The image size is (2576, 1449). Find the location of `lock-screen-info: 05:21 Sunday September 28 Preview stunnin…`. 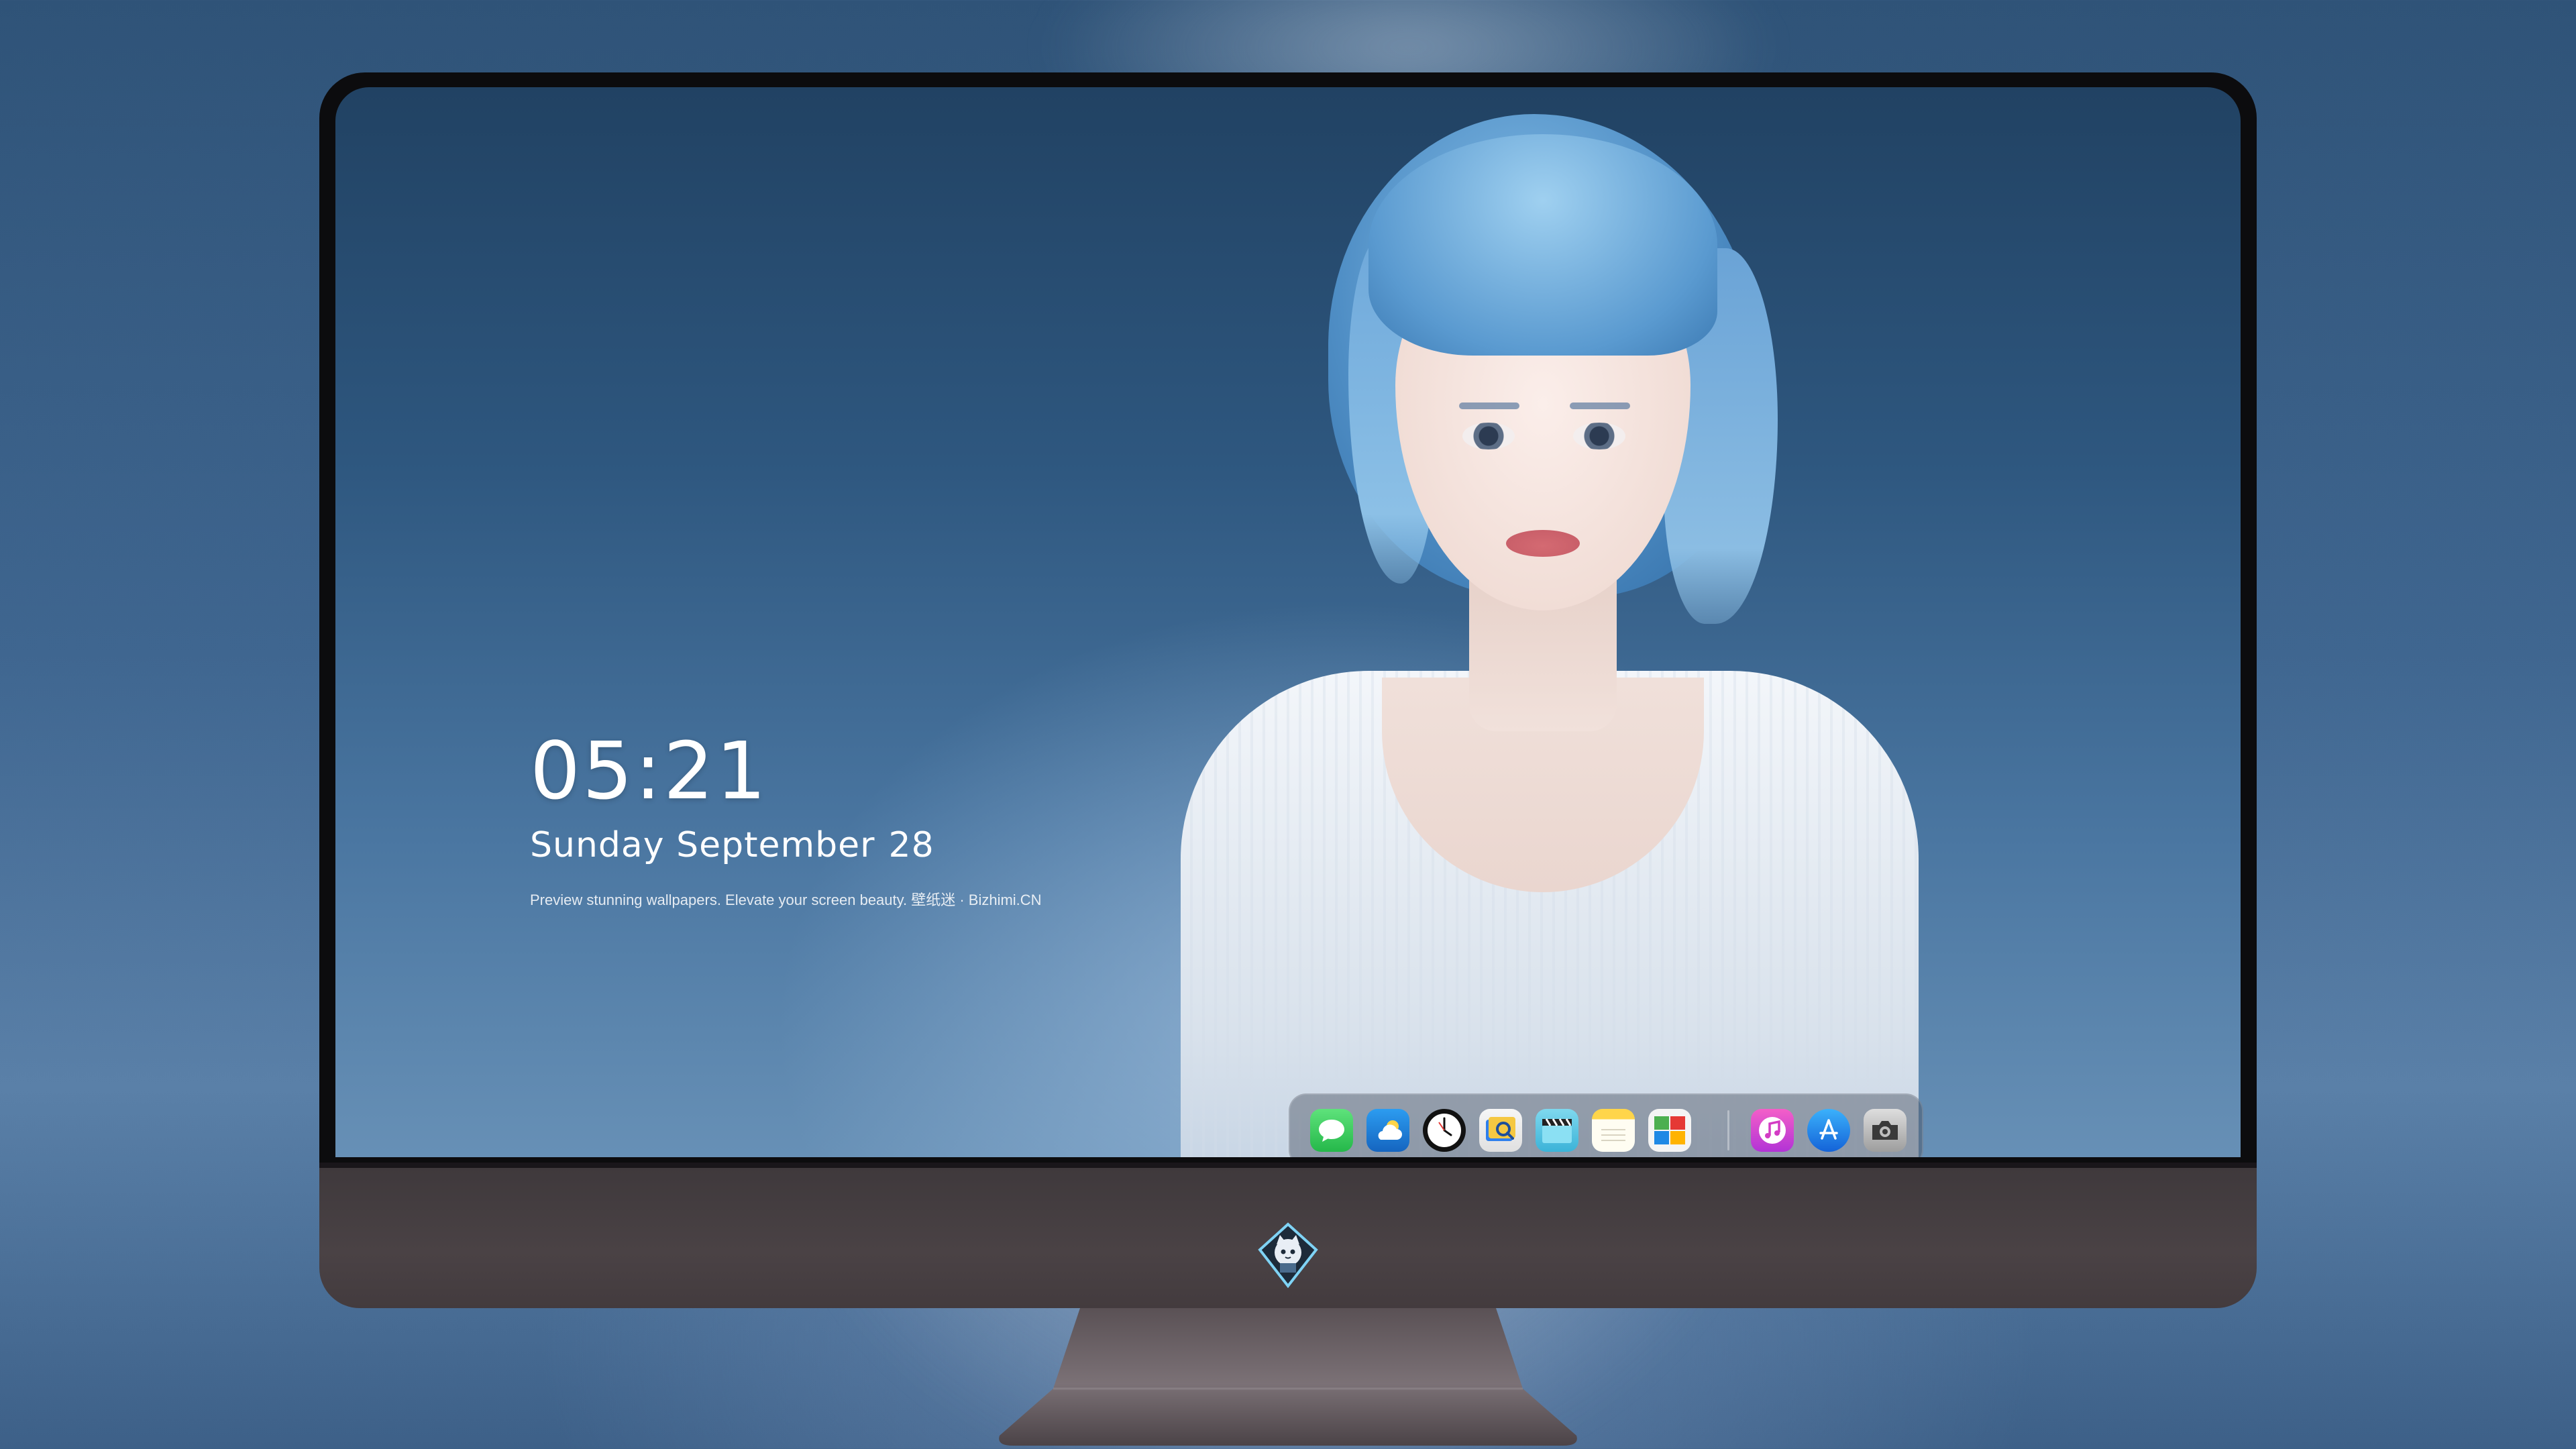

lock-screen-info: 05:21 Sunday September 28 Preview stunnin… is located at coordinates (786, 820).